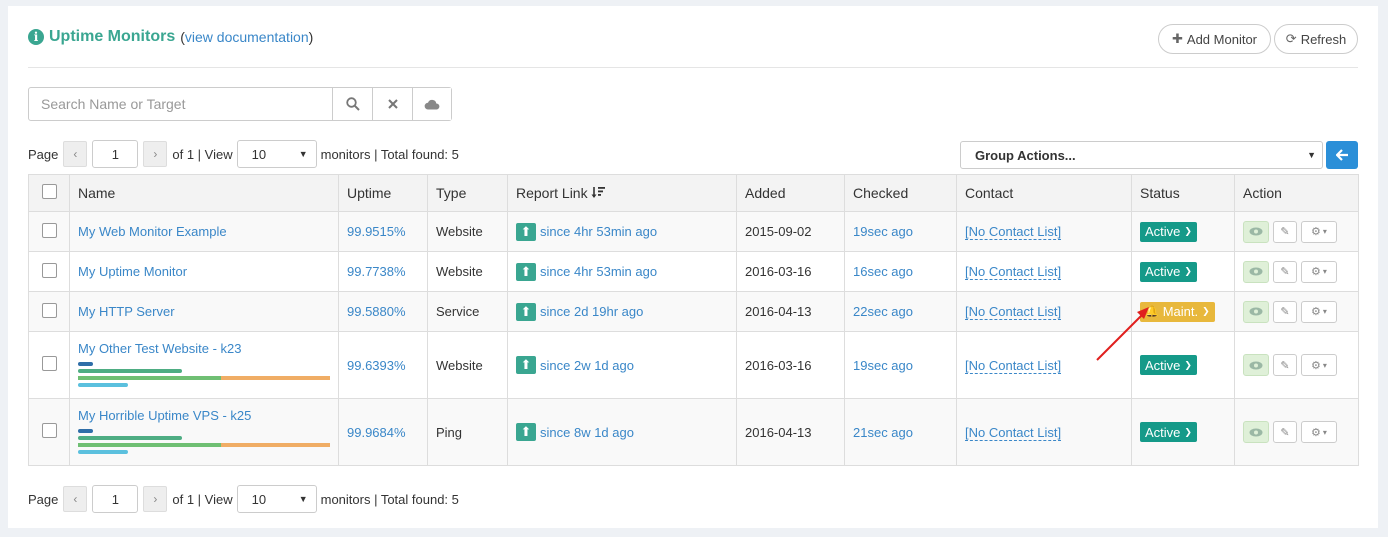  I want to click on refresh-button: ⟳ Refresh, so click(1316, 39).